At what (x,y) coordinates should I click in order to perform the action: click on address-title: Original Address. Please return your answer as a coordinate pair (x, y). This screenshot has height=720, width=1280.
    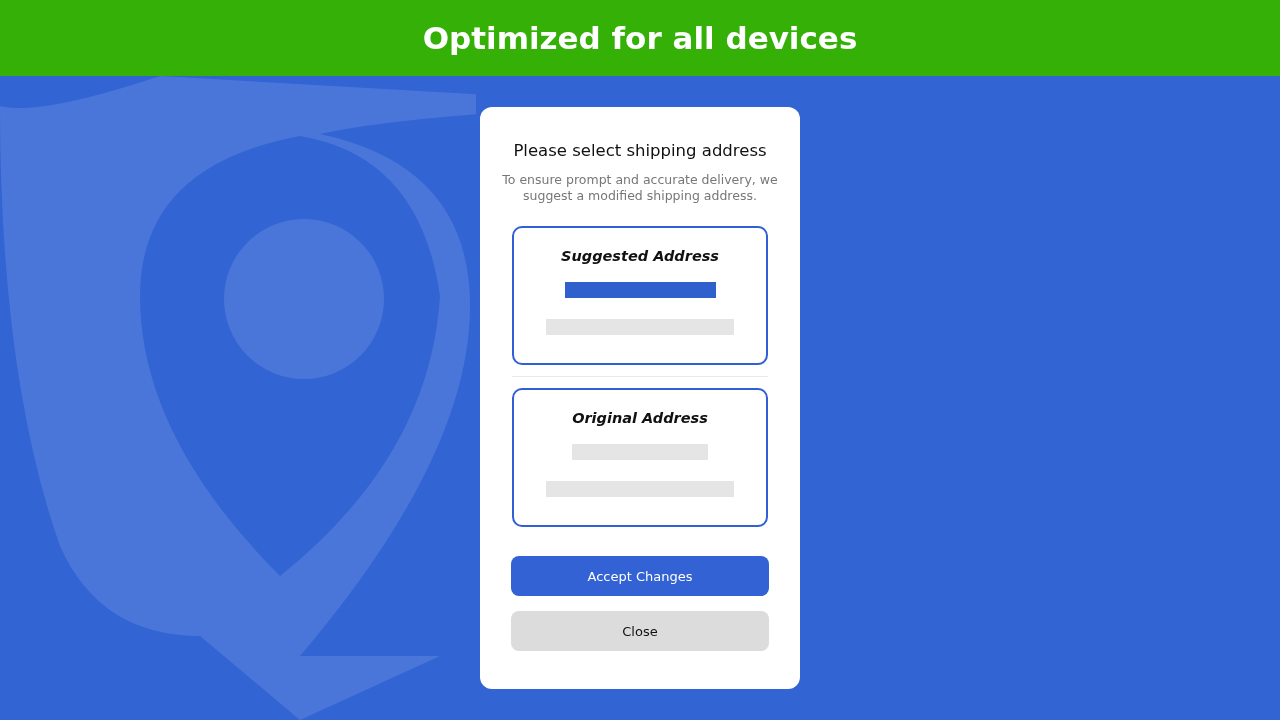
    Looking at the image, I should click on (640, 418).